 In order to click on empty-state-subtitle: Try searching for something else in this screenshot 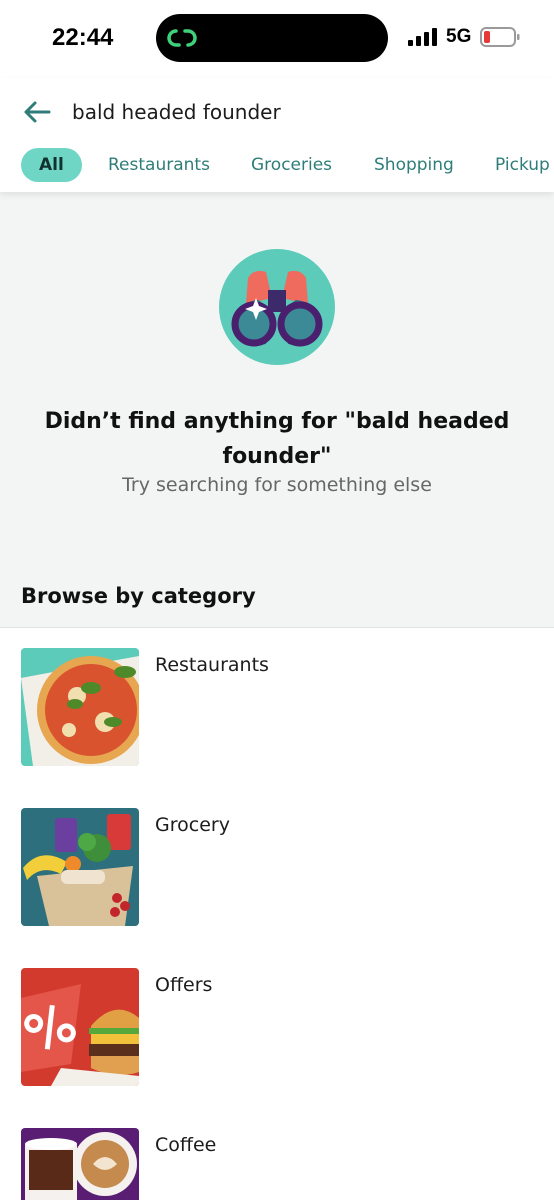, I will do `click(277, 485)`.